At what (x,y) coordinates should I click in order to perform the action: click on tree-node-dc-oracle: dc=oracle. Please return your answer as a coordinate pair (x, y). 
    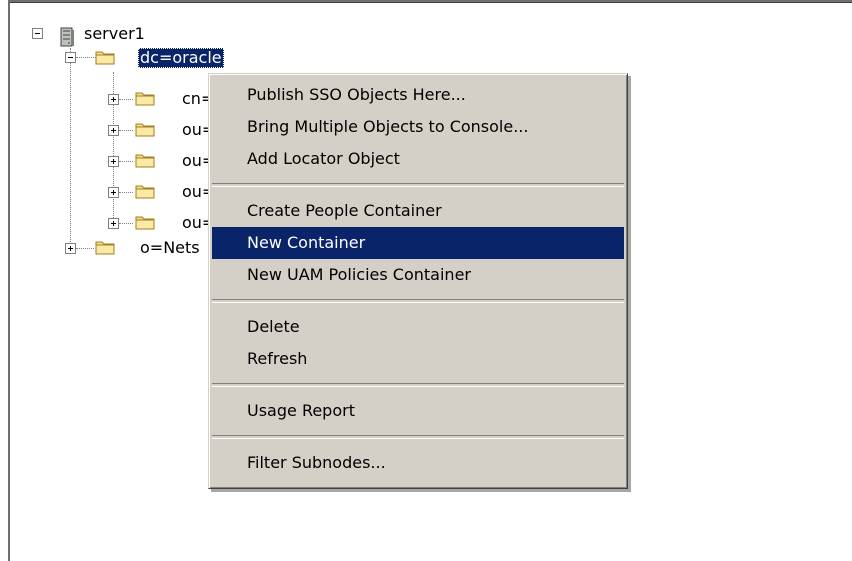
    Looking at the image, I should click on (181, 58).